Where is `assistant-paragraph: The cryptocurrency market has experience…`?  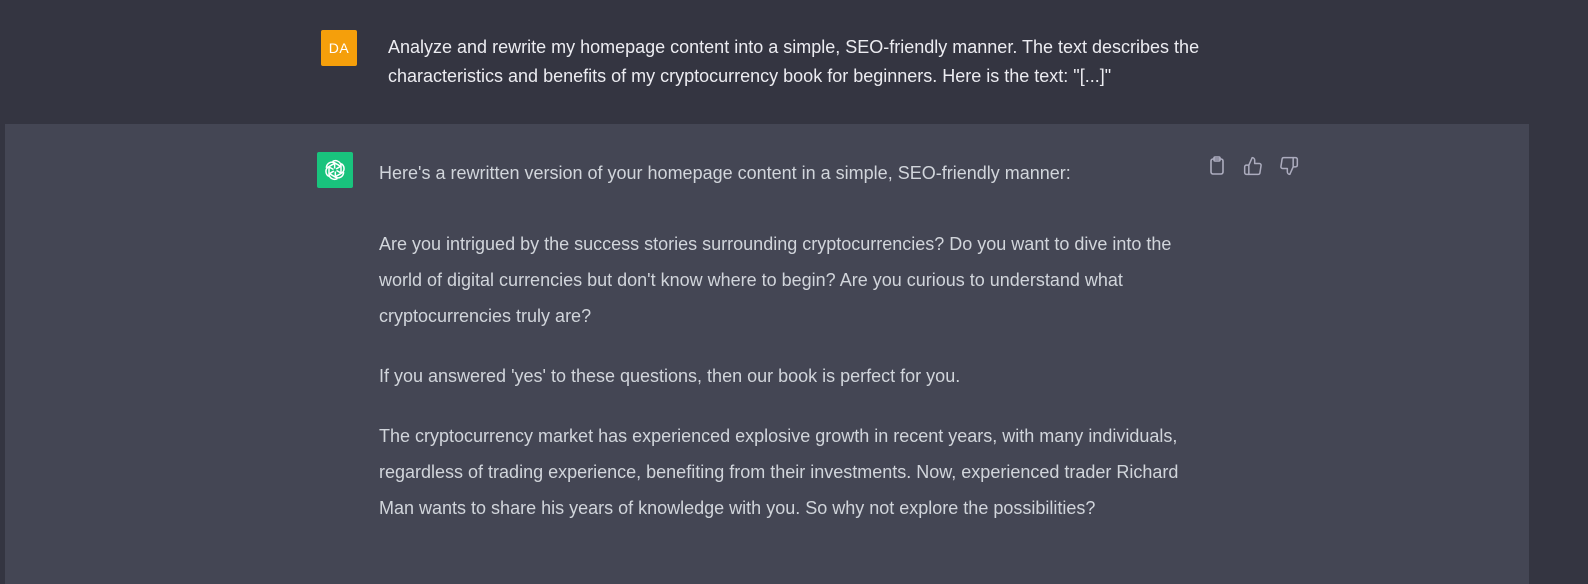 assistant-paragraph: The cryptocurrency market has experience… is located at coordinates (779, 472).